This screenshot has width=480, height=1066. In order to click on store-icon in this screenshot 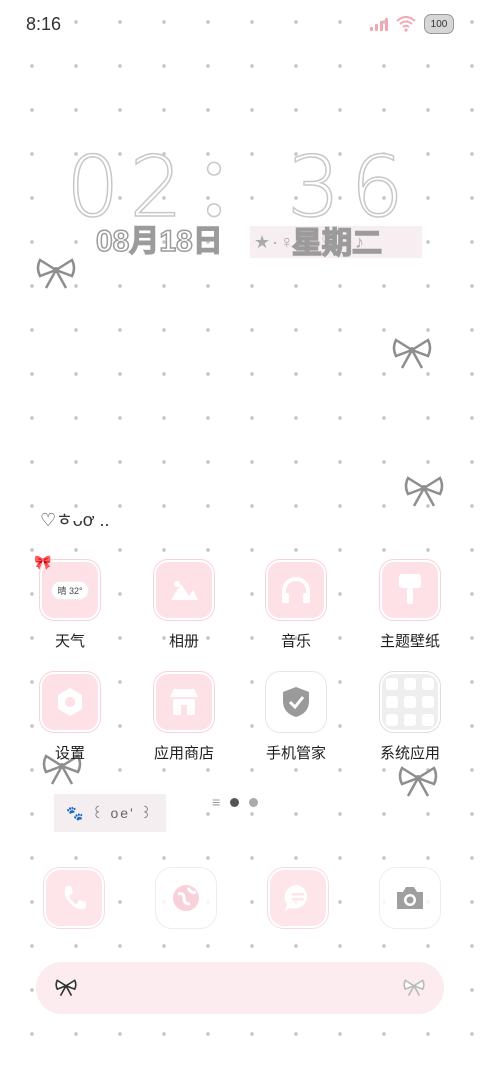, I will do `click(184, 702)`.